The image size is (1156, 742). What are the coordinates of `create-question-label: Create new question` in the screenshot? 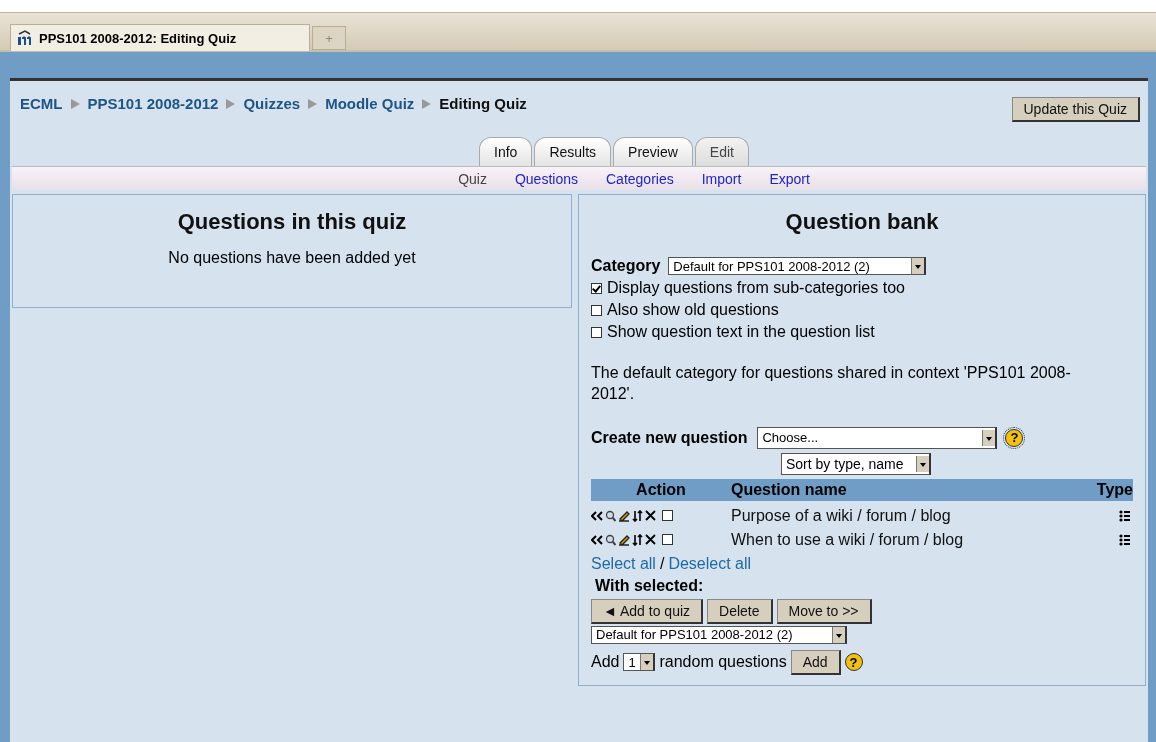 It's located at (669, 437).